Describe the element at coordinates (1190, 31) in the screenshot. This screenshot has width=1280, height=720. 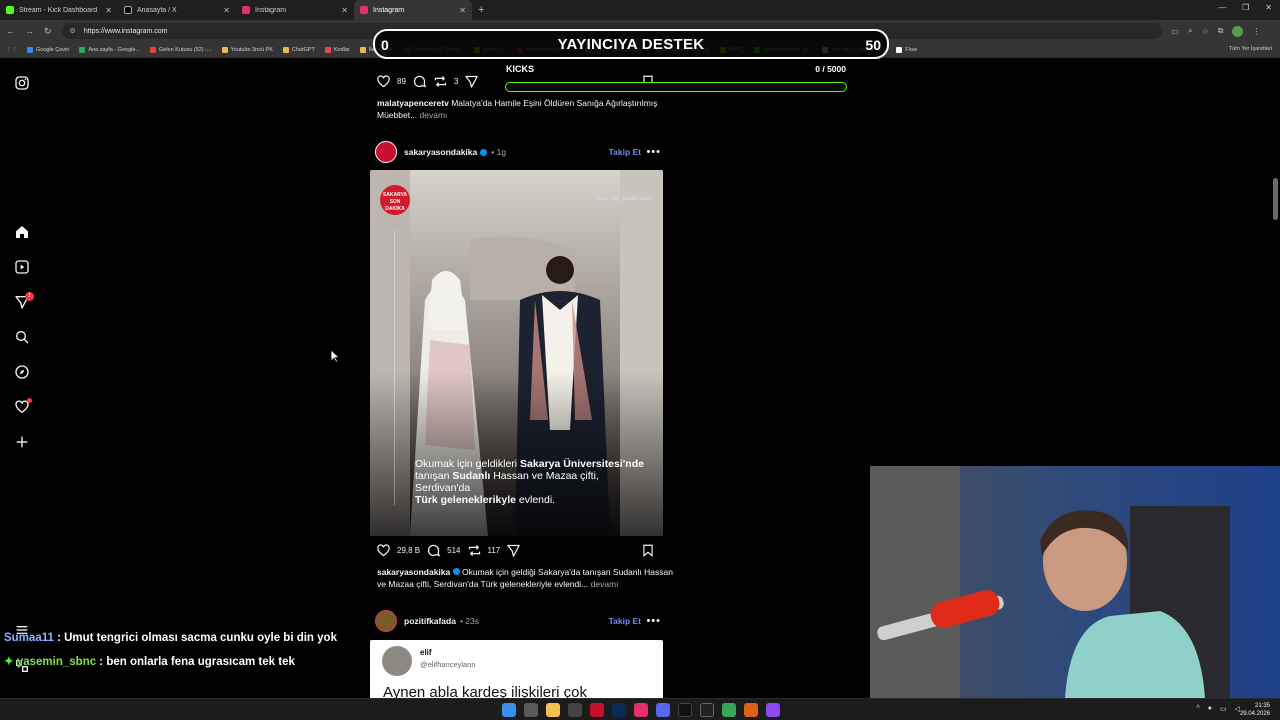
I see `zoom-icon: ⌕` at that location.